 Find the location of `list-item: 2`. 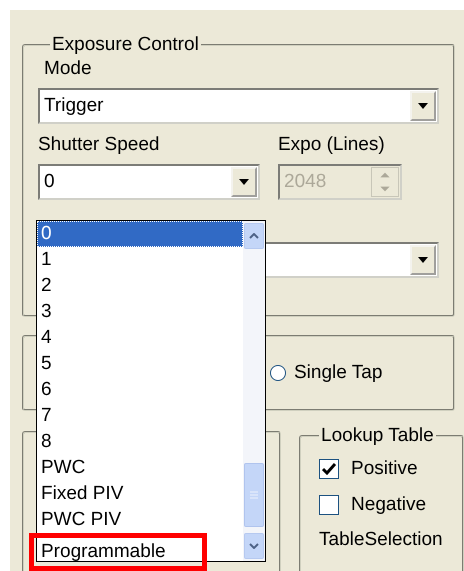

list-item: 2 is located at coordinates (140, 286).